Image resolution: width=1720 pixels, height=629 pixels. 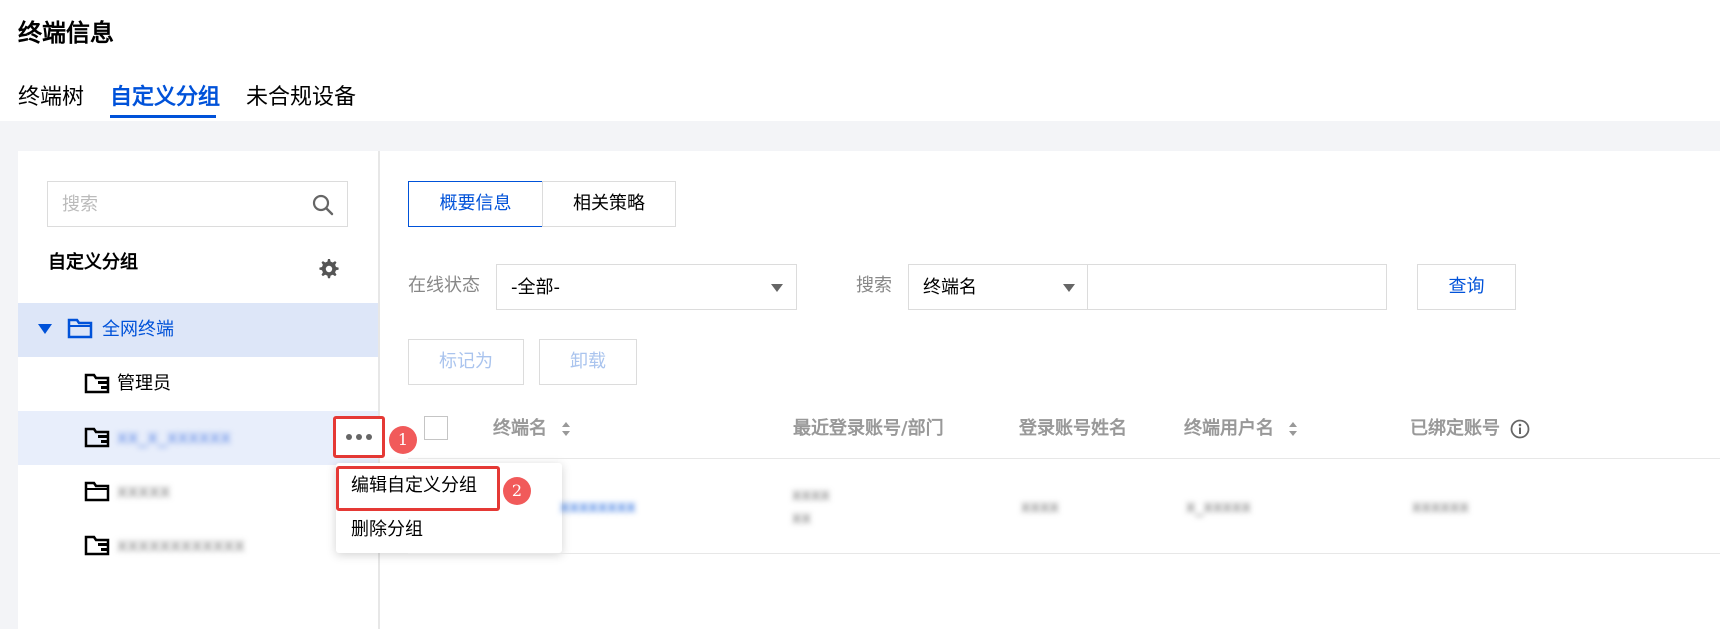 I want to click on online-status-select: -全部-, so click(x=646, y=287).